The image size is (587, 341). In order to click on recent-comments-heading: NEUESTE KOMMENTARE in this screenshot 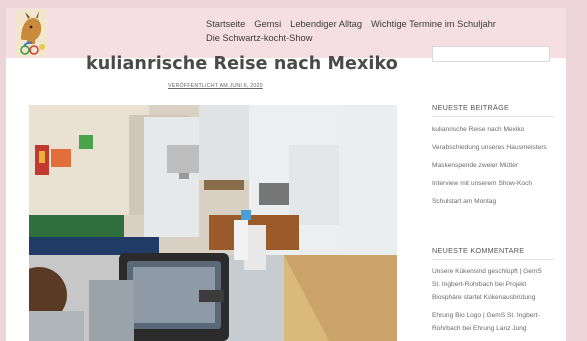, I will do `click(478, 250)`.